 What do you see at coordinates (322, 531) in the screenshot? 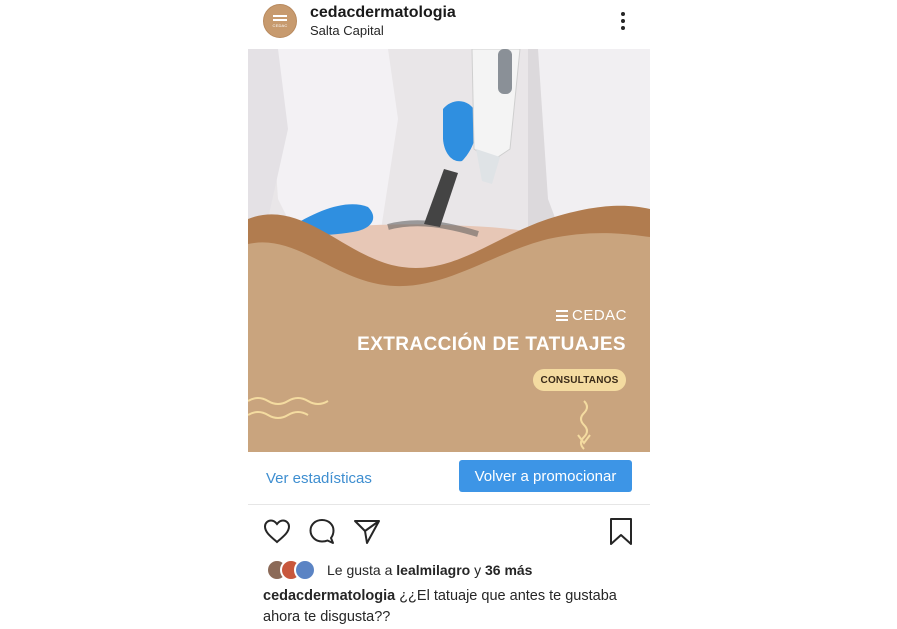
I see `comment-icon` at bounding box center [322, 531].